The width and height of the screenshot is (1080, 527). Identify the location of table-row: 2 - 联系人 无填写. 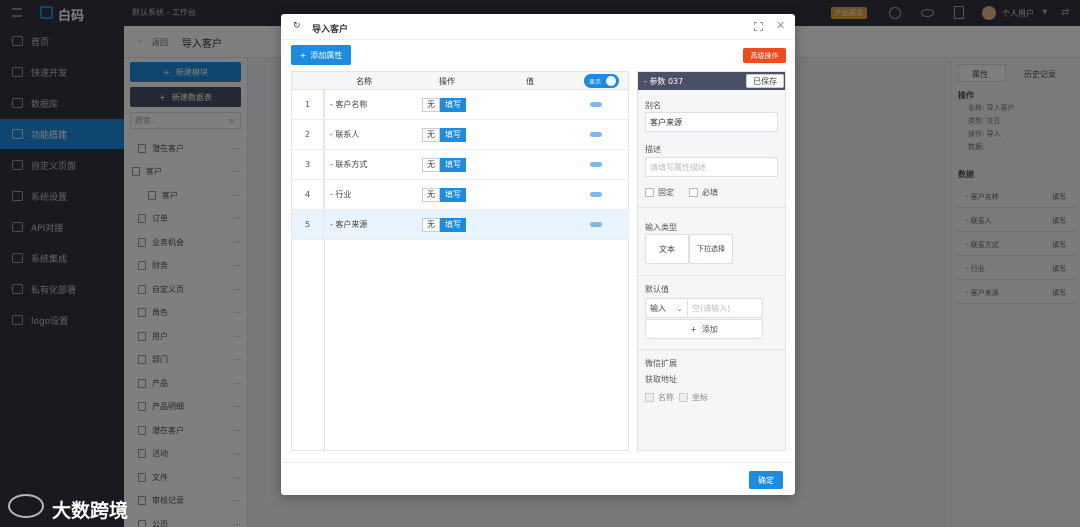
(460, 135).